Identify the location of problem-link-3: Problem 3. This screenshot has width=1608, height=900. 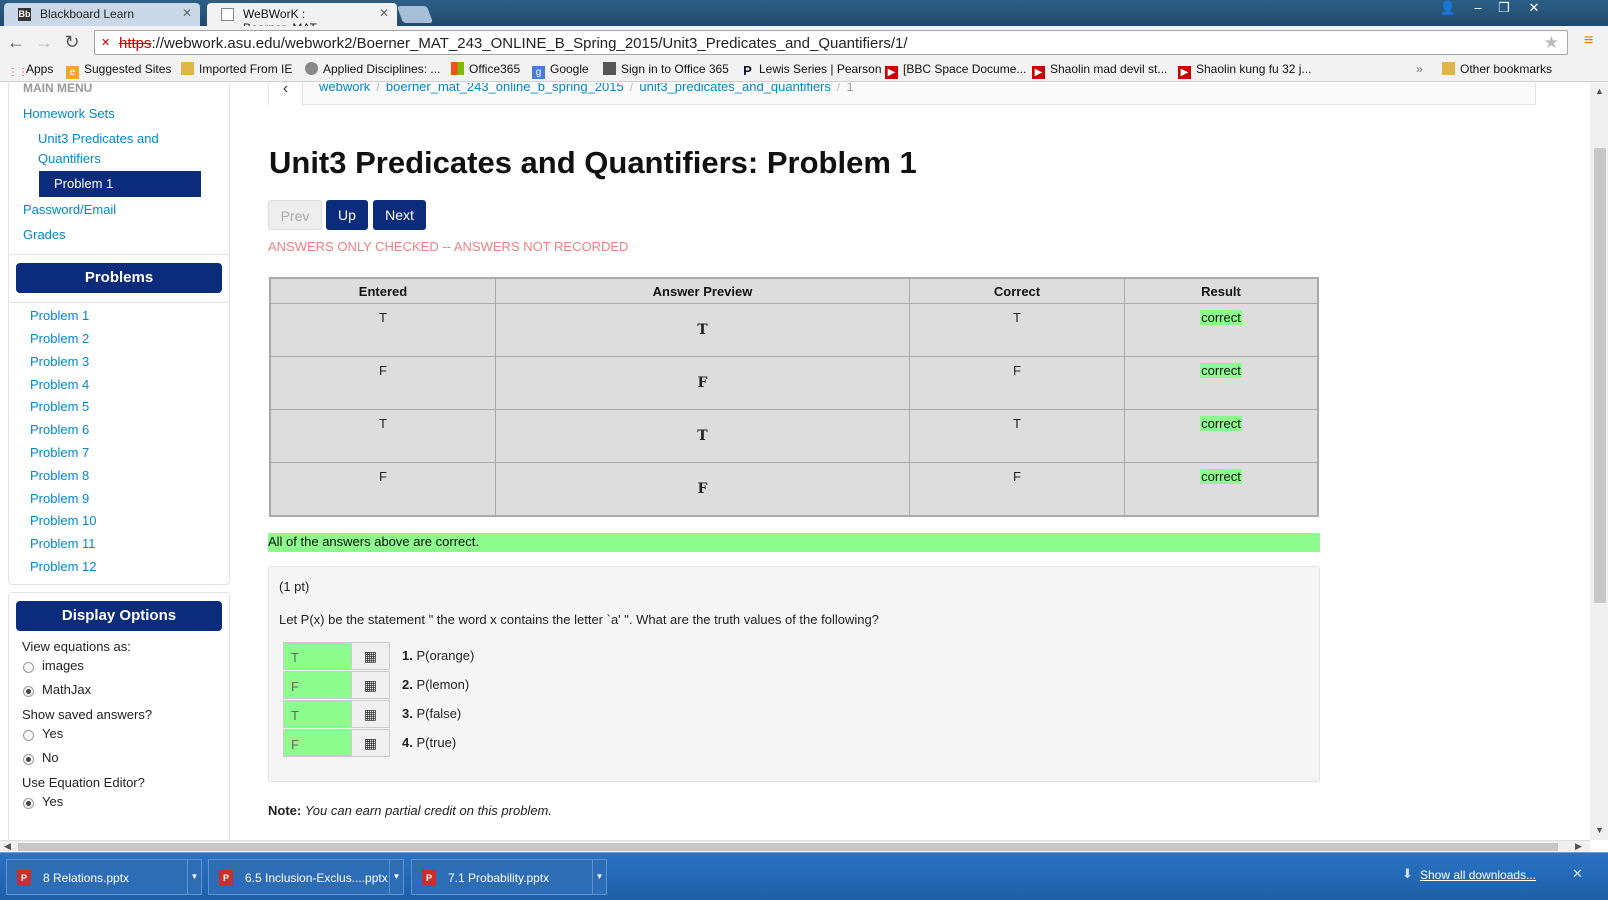
(59, 361).